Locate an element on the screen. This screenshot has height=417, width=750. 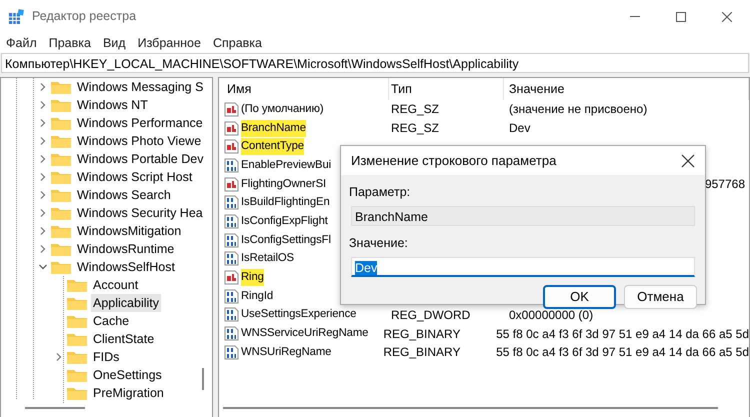
ok-button: OK is located at coordinates (579, 296).